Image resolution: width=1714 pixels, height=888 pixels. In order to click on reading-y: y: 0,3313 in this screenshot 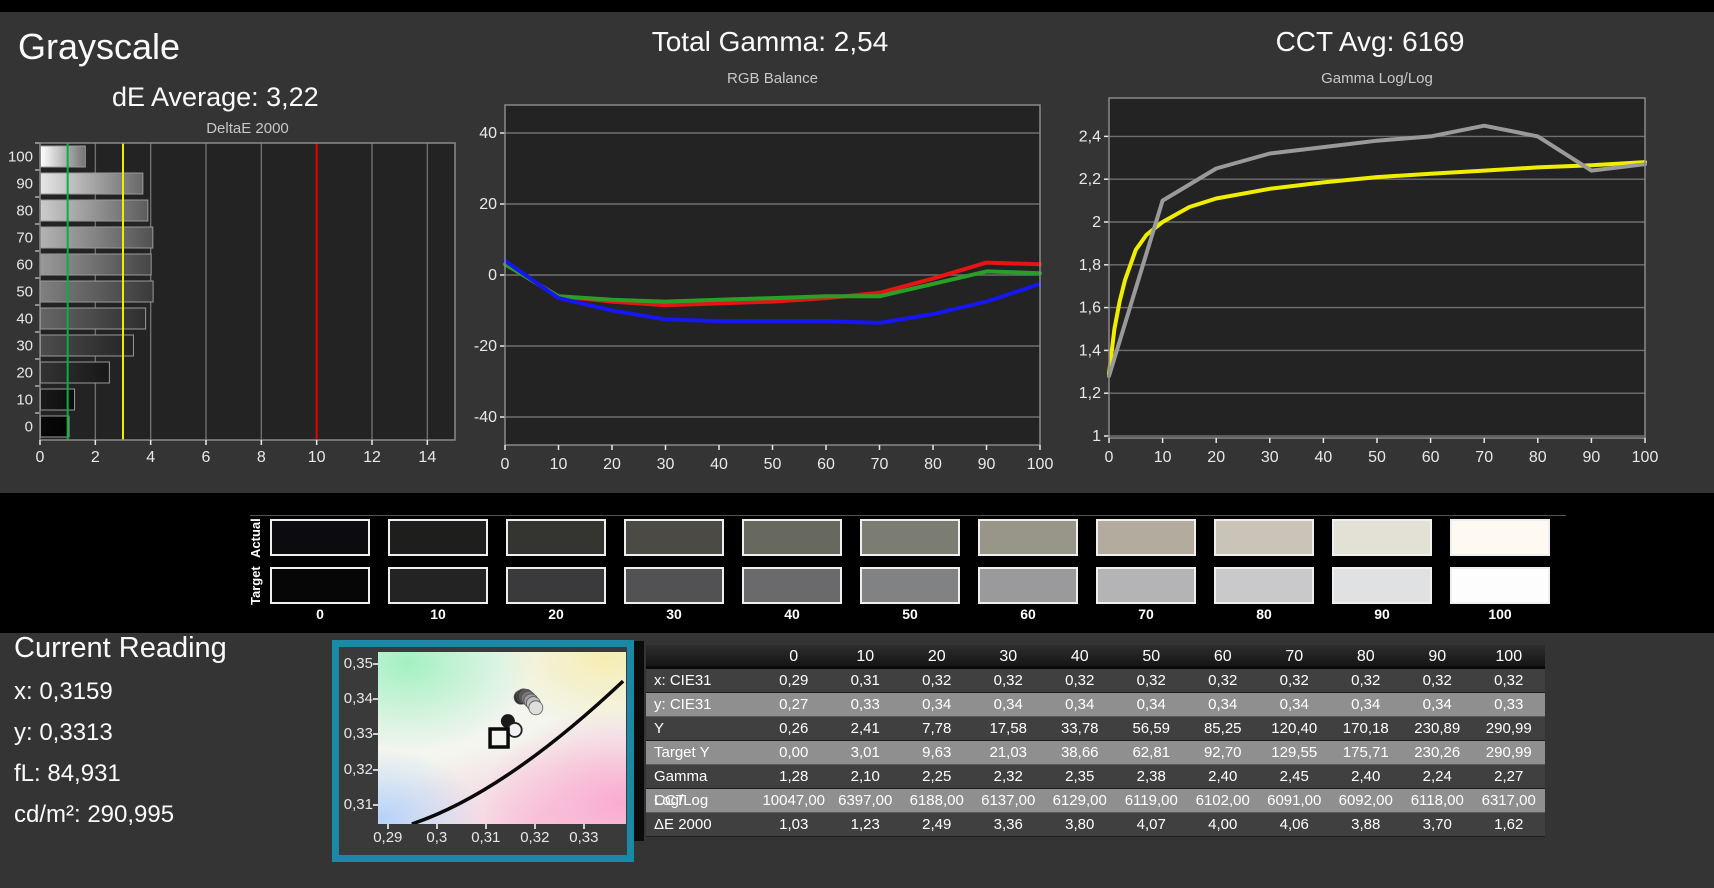, I will do `click(63, 732)`.